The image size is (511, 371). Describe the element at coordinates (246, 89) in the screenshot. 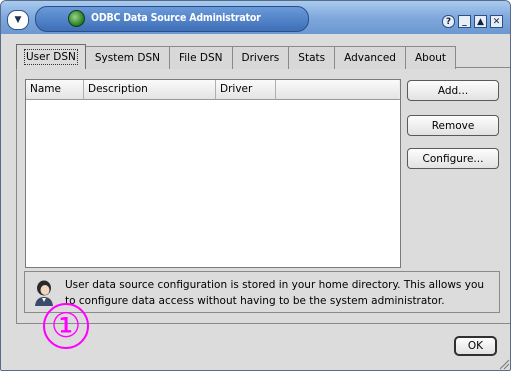

I see `column-header-driver: Driver` at that location.